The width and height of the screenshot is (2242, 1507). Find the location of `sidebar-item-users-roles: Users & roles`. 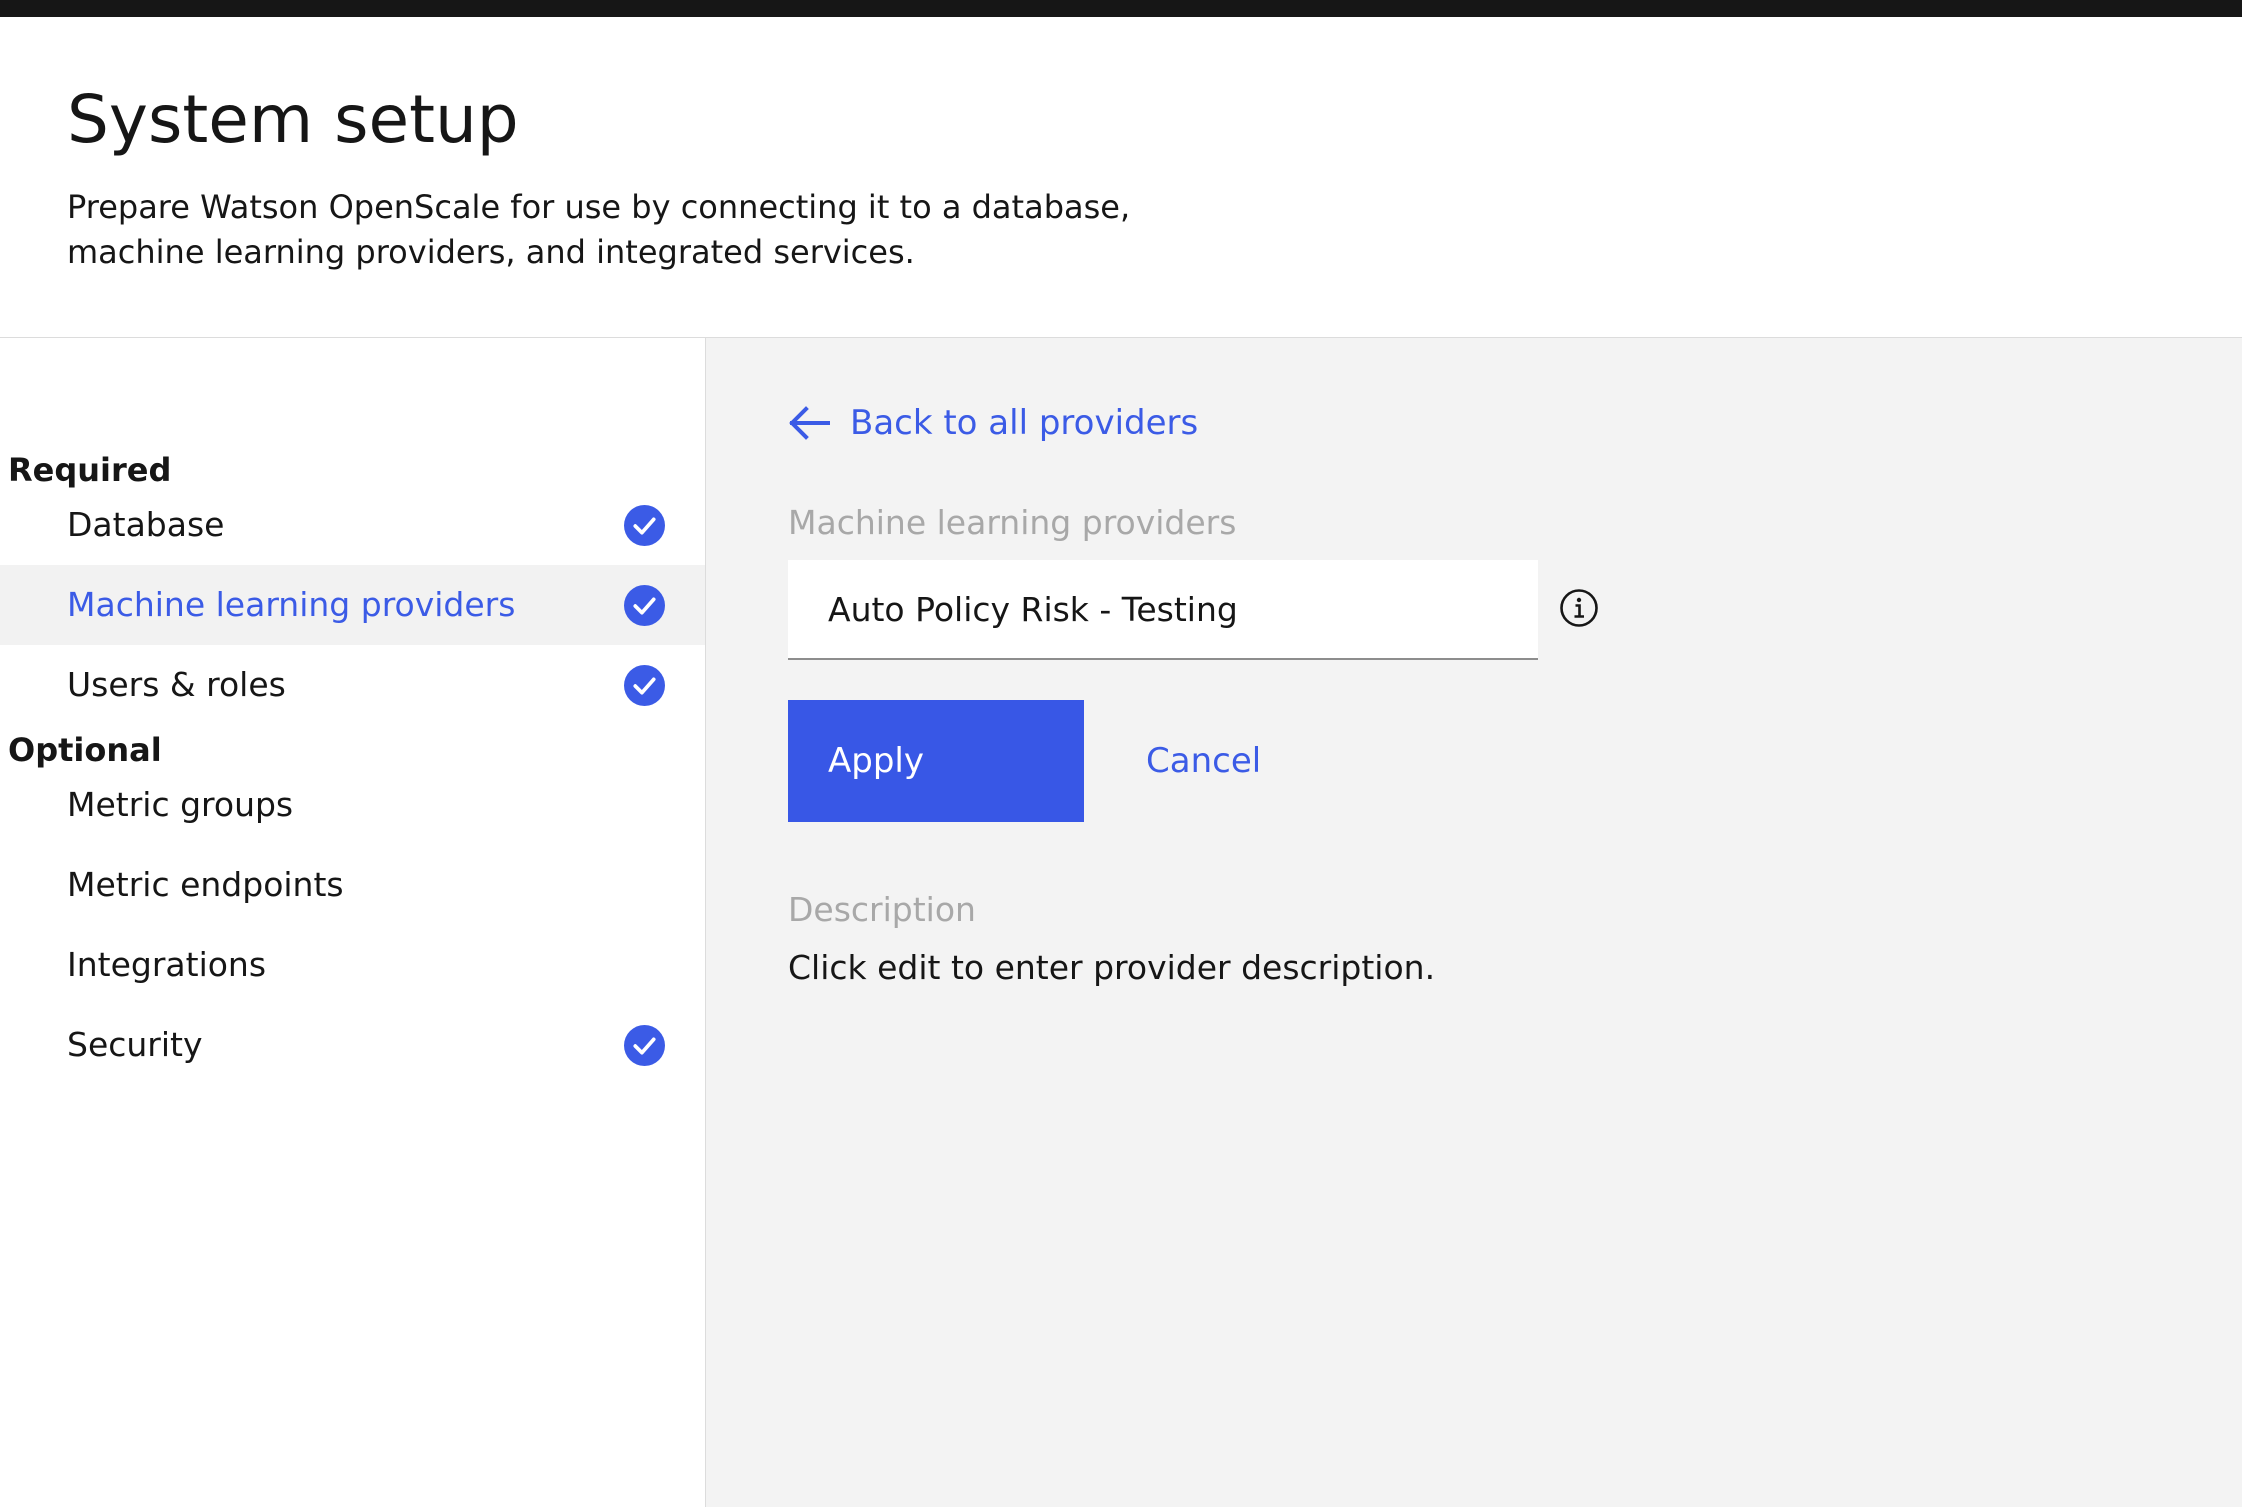

sidebar-item-users-roles: Users & roles is located at coordinates (352, 685).